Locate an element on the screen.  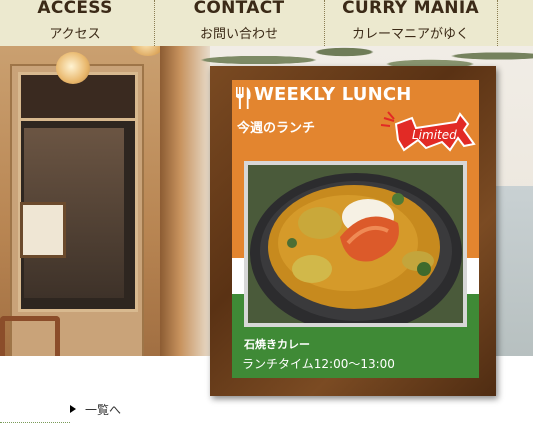
nav-contact-sublabel: お問い合わせ is located at coordinates (238, 34).